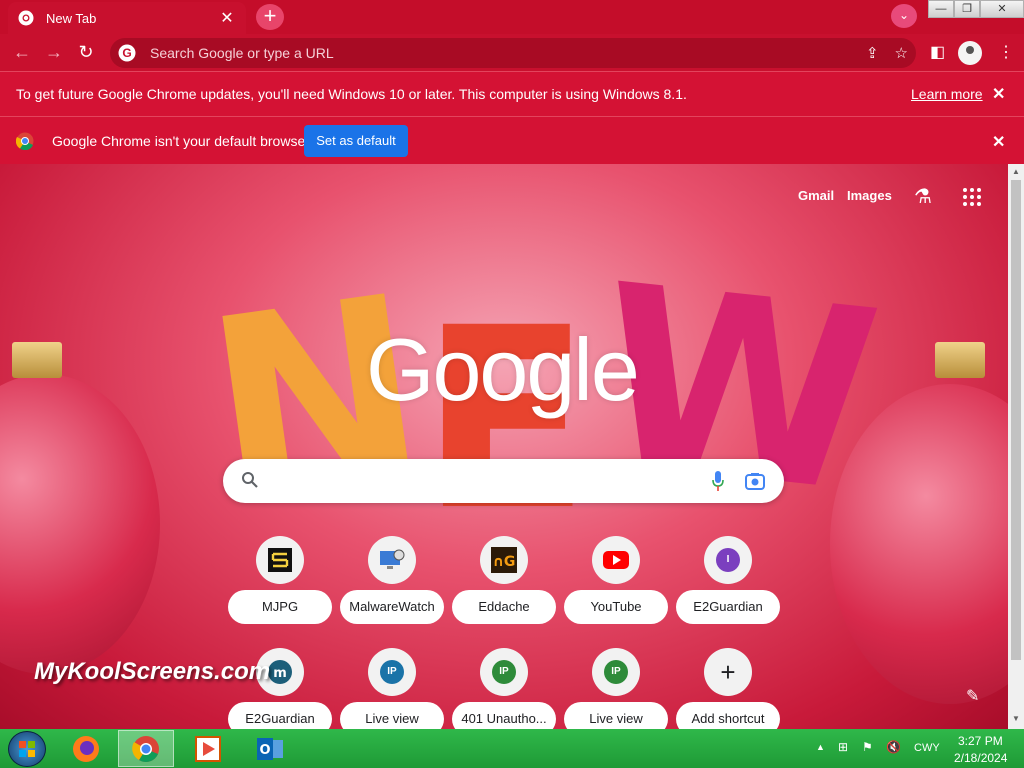 The height and width of the screenshot is (768, 1024). I want to click on new-tab-button: +, so click(270, 17).